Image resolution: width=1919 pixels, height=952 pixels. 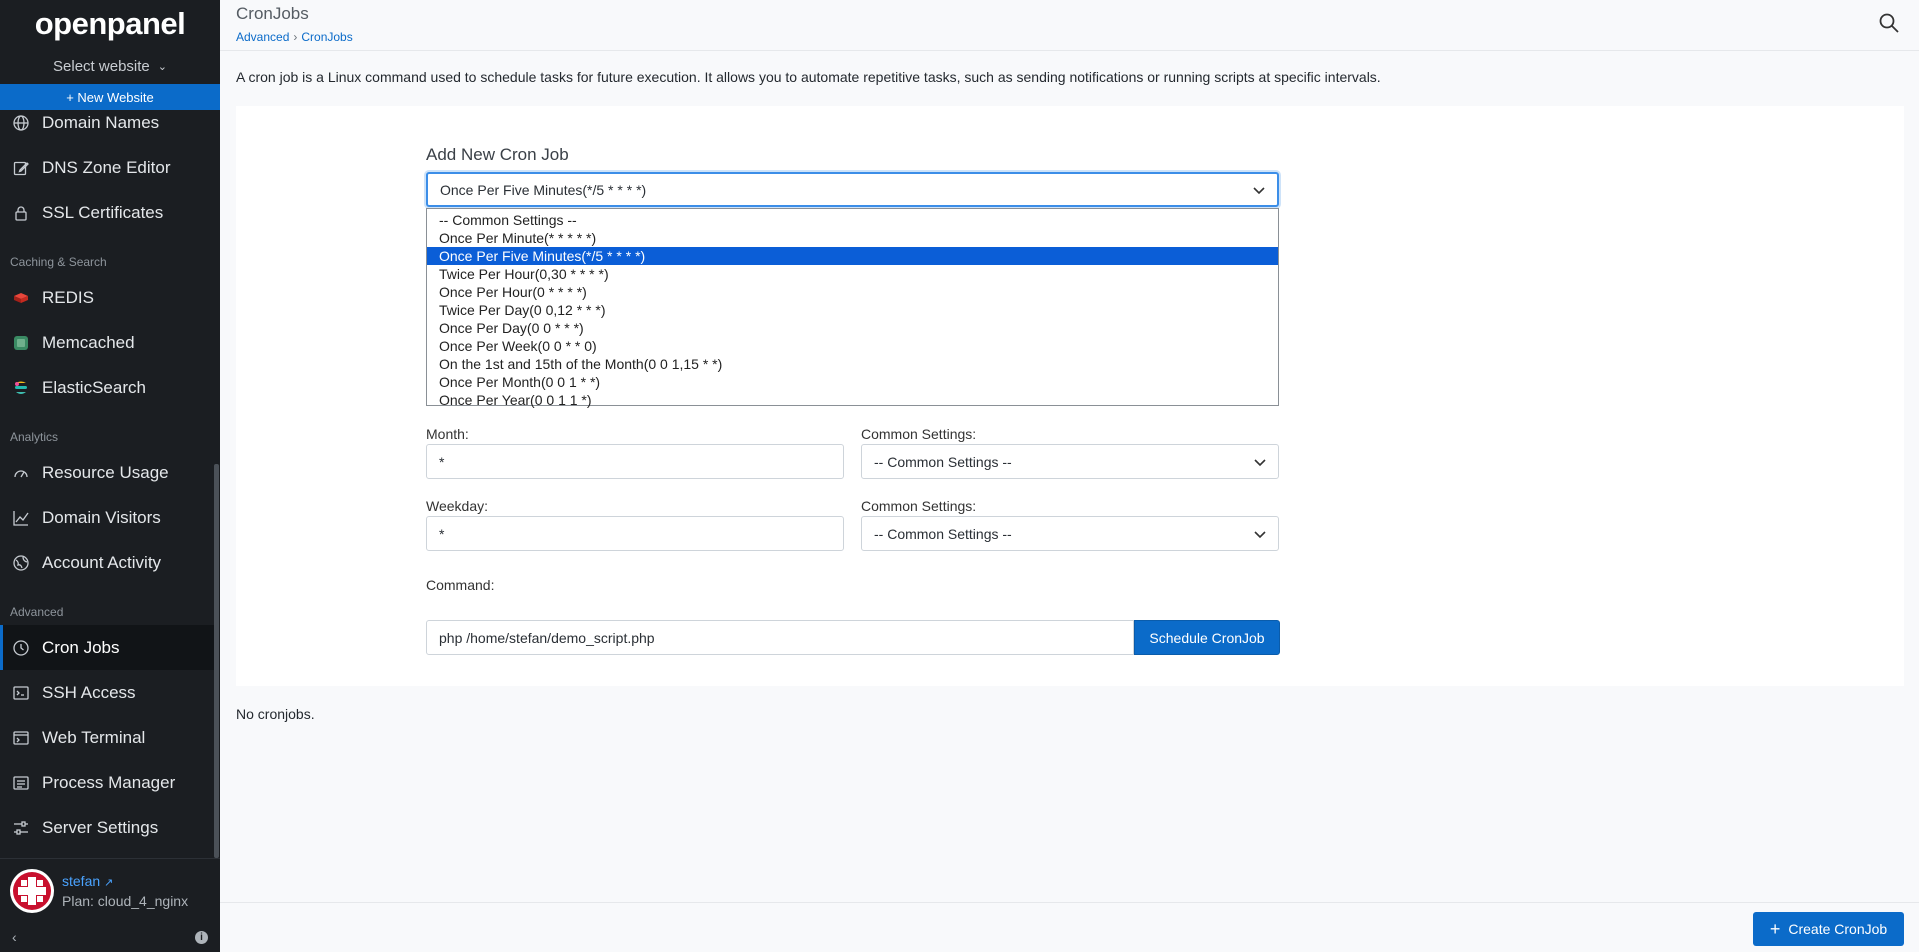 What do you see at coordinates (58, 262) in the screenshot?
I see `section-caching-search: Caching & Search` at bounding box center [58, 262].